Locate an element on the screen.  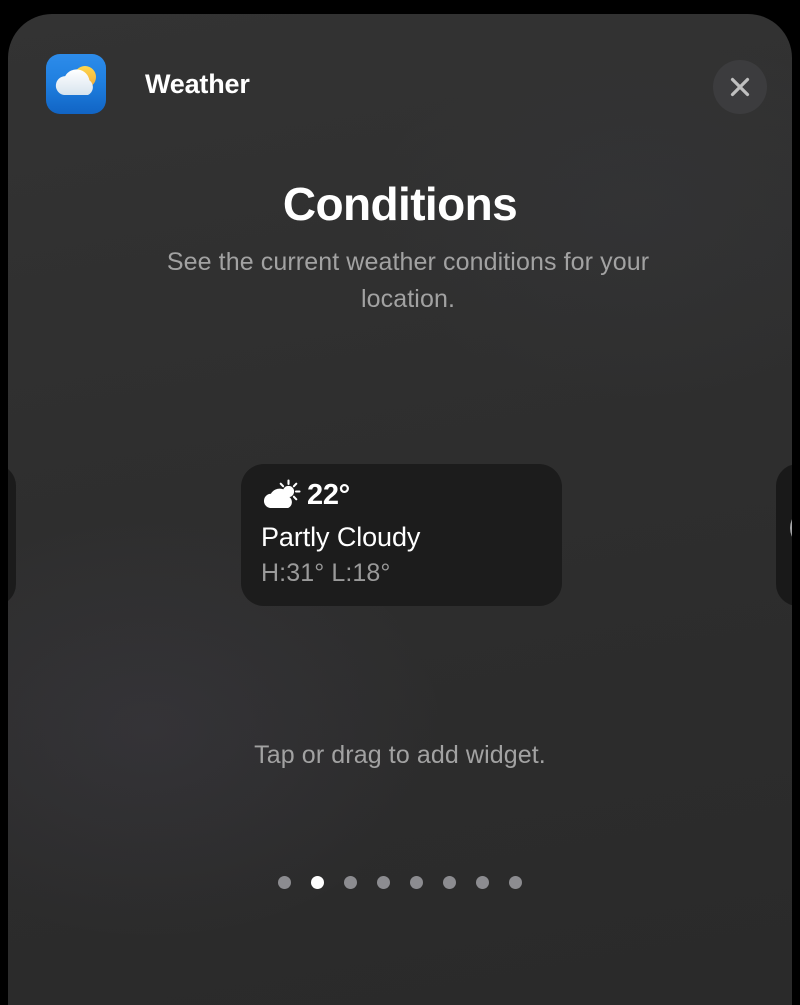
widget-high-low: H:31° L:18° is located at coordinates (326, 573).